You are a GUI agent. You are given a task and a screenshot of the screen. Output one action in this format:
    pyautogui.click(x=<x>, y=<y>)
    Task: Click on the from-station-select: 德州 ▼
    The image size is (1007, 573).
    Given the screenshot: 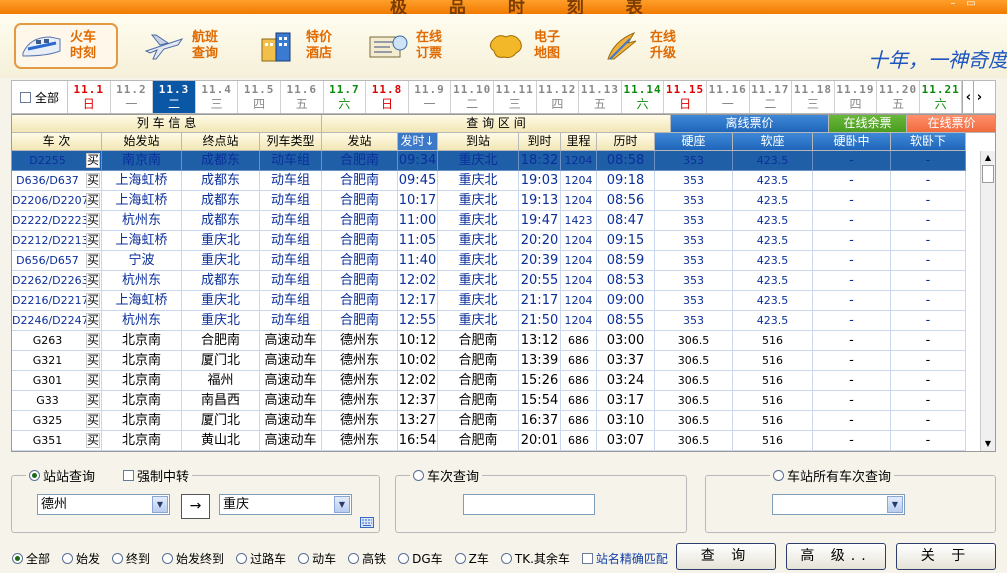 What is the action you would take?
    pyautogui.click(x=103, y=504)
    